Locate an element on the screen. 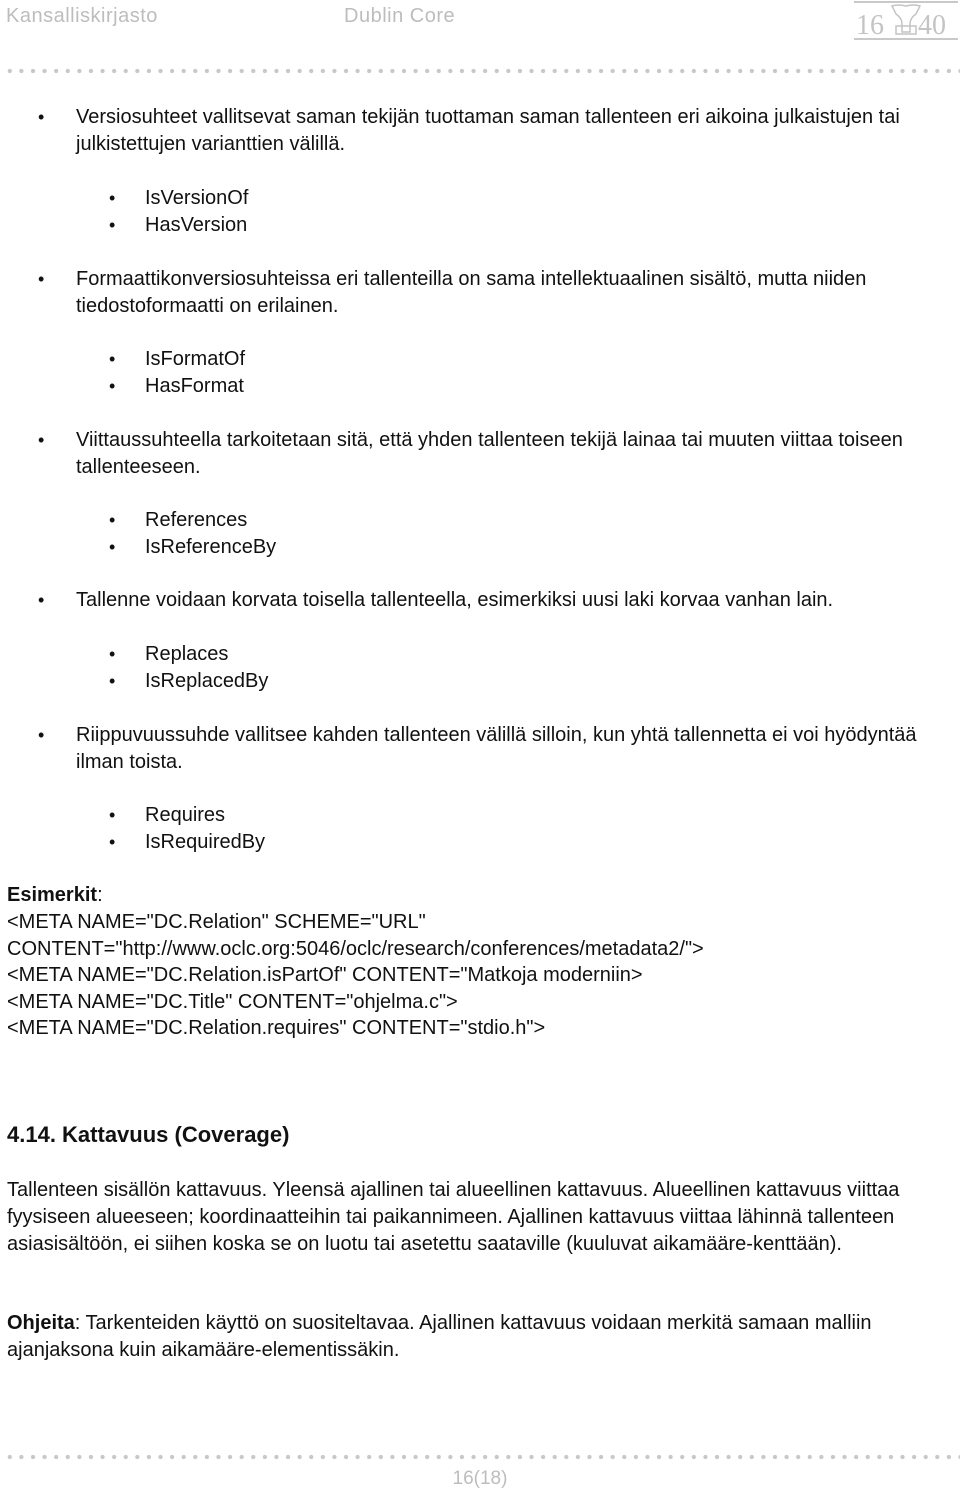 The width and height of the screenshot is (960, 1494). list-item: HasFormat is located at coordinates (176, 386).